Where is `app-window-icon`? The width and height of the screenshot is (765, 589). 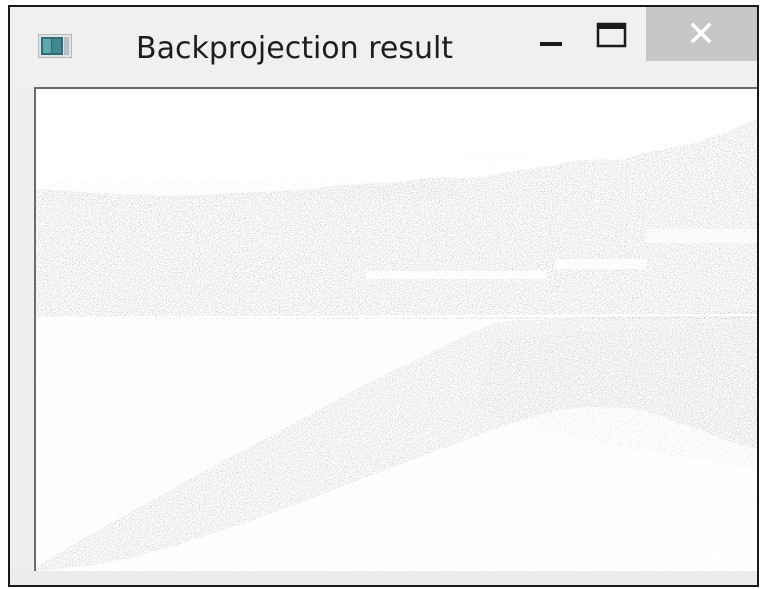 app-window-icon is located at coordinates (55, 46).